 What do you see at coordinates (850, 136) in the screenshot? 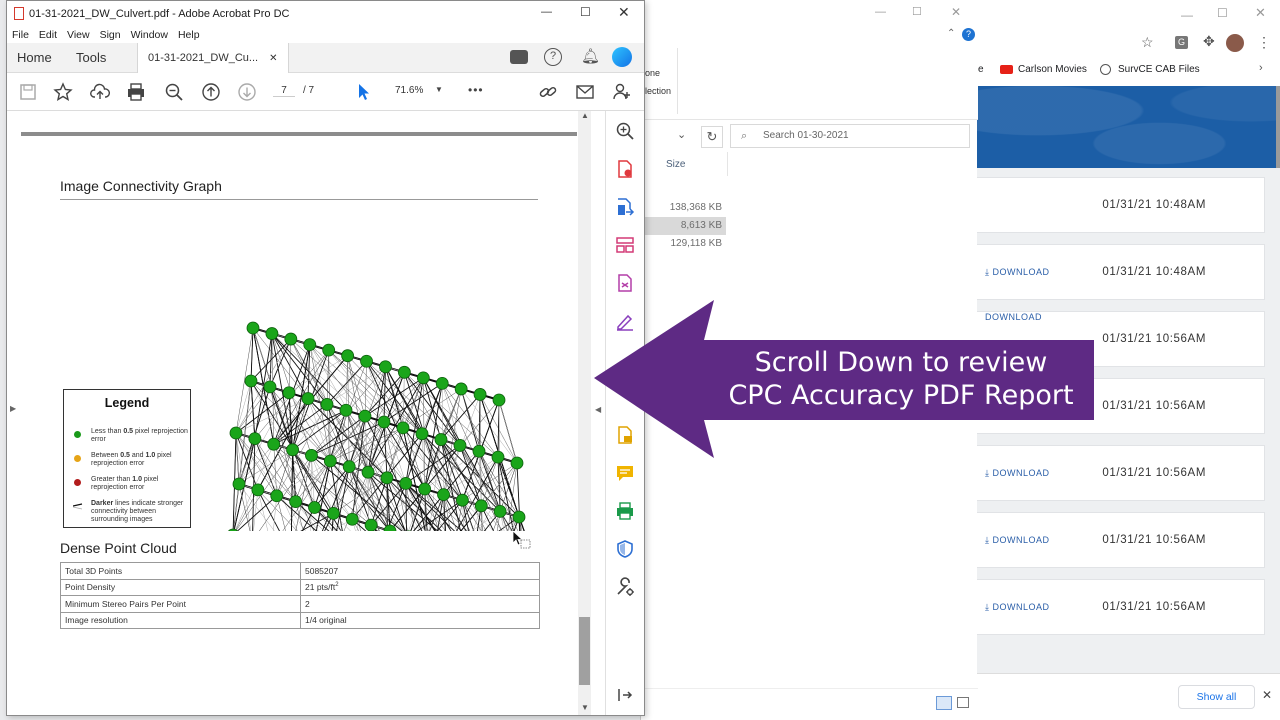
I see `search-input: ⌕ Search 01-30-2021` at bounding box center [850, 136].